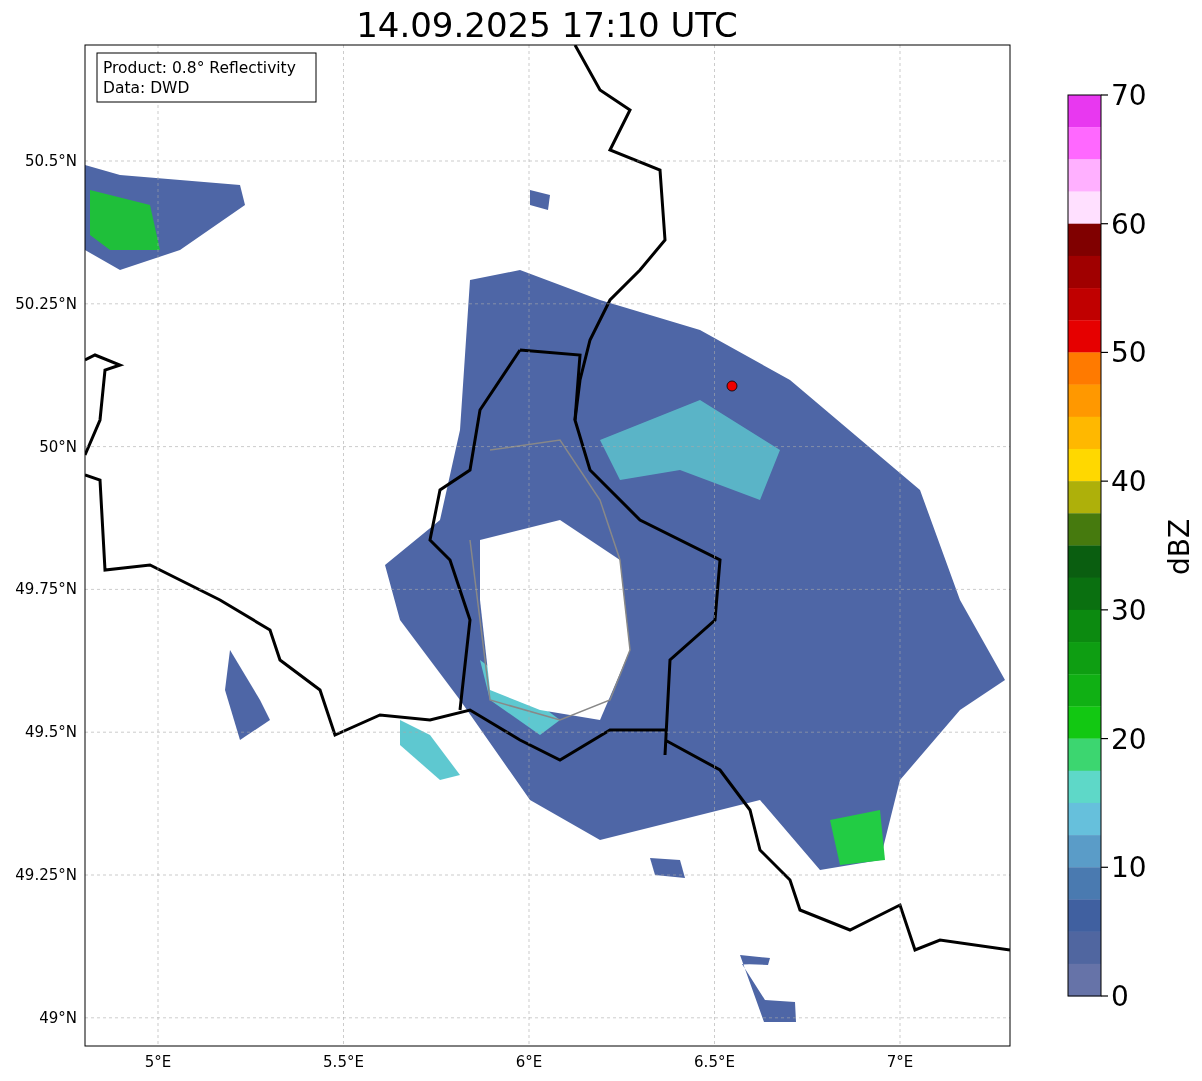 The image size is (1202, 1081). Describe the element at coordinates (1129, 610) in the screenshot. I see `colorbar-tick-label: 30` at that location.